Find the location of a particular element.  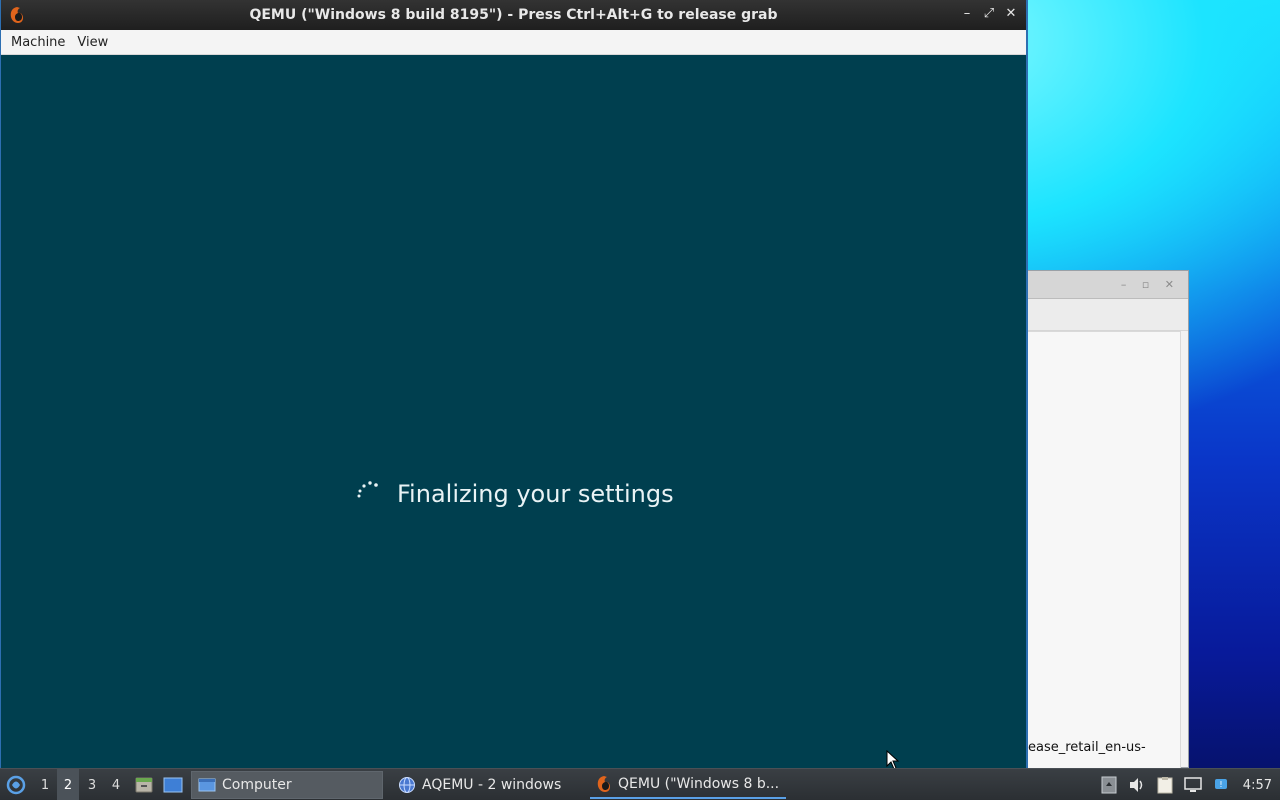

task-aqemu: AQEMU - 2 windows is located at coordinates (487, 785).